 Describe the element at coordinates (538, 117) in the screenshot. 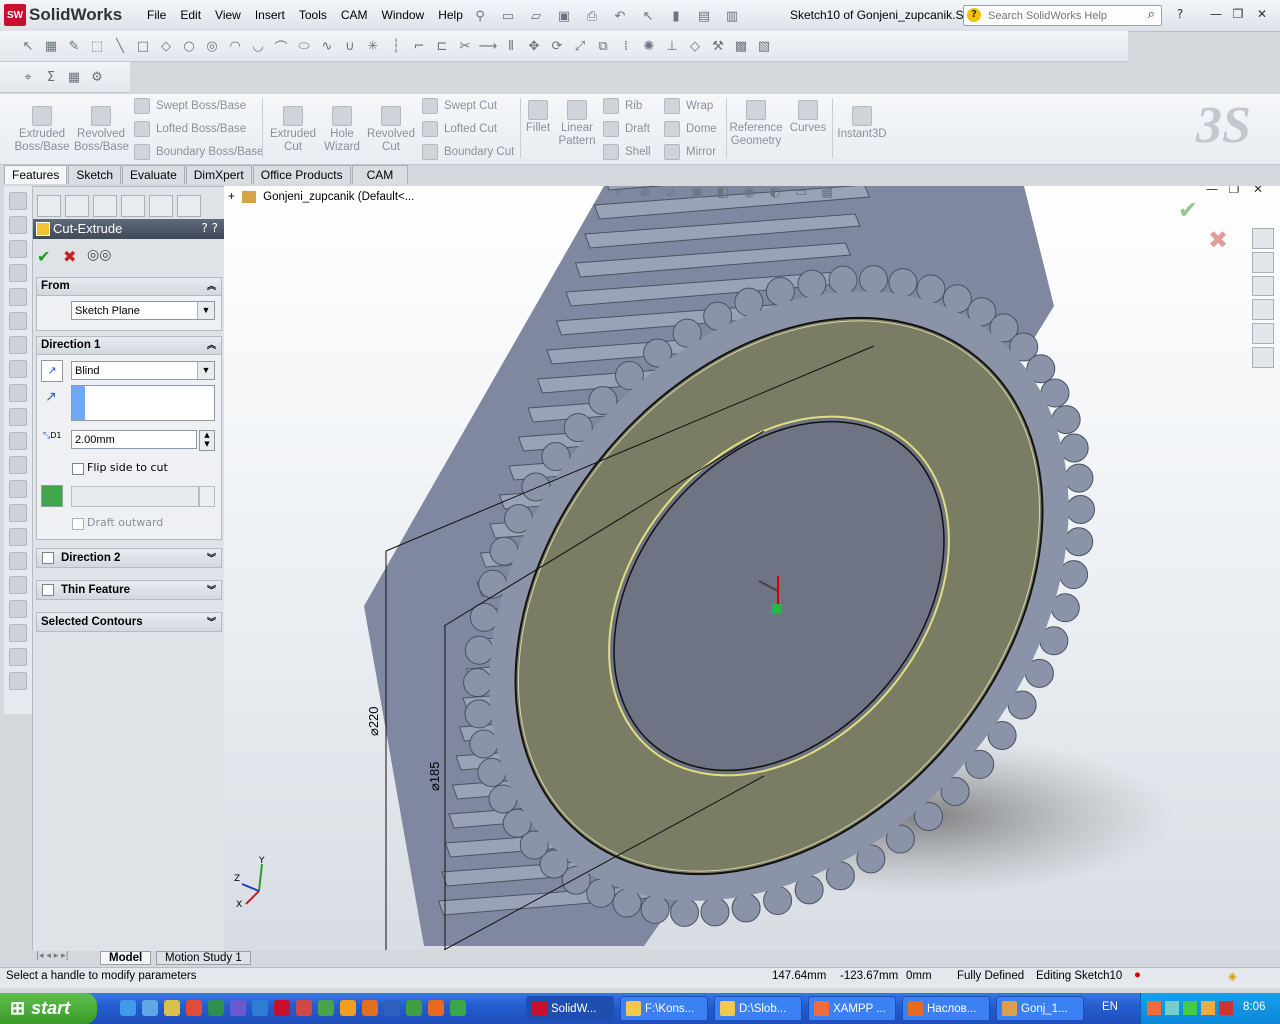

I see `fillet-button: Fillet` at that location.